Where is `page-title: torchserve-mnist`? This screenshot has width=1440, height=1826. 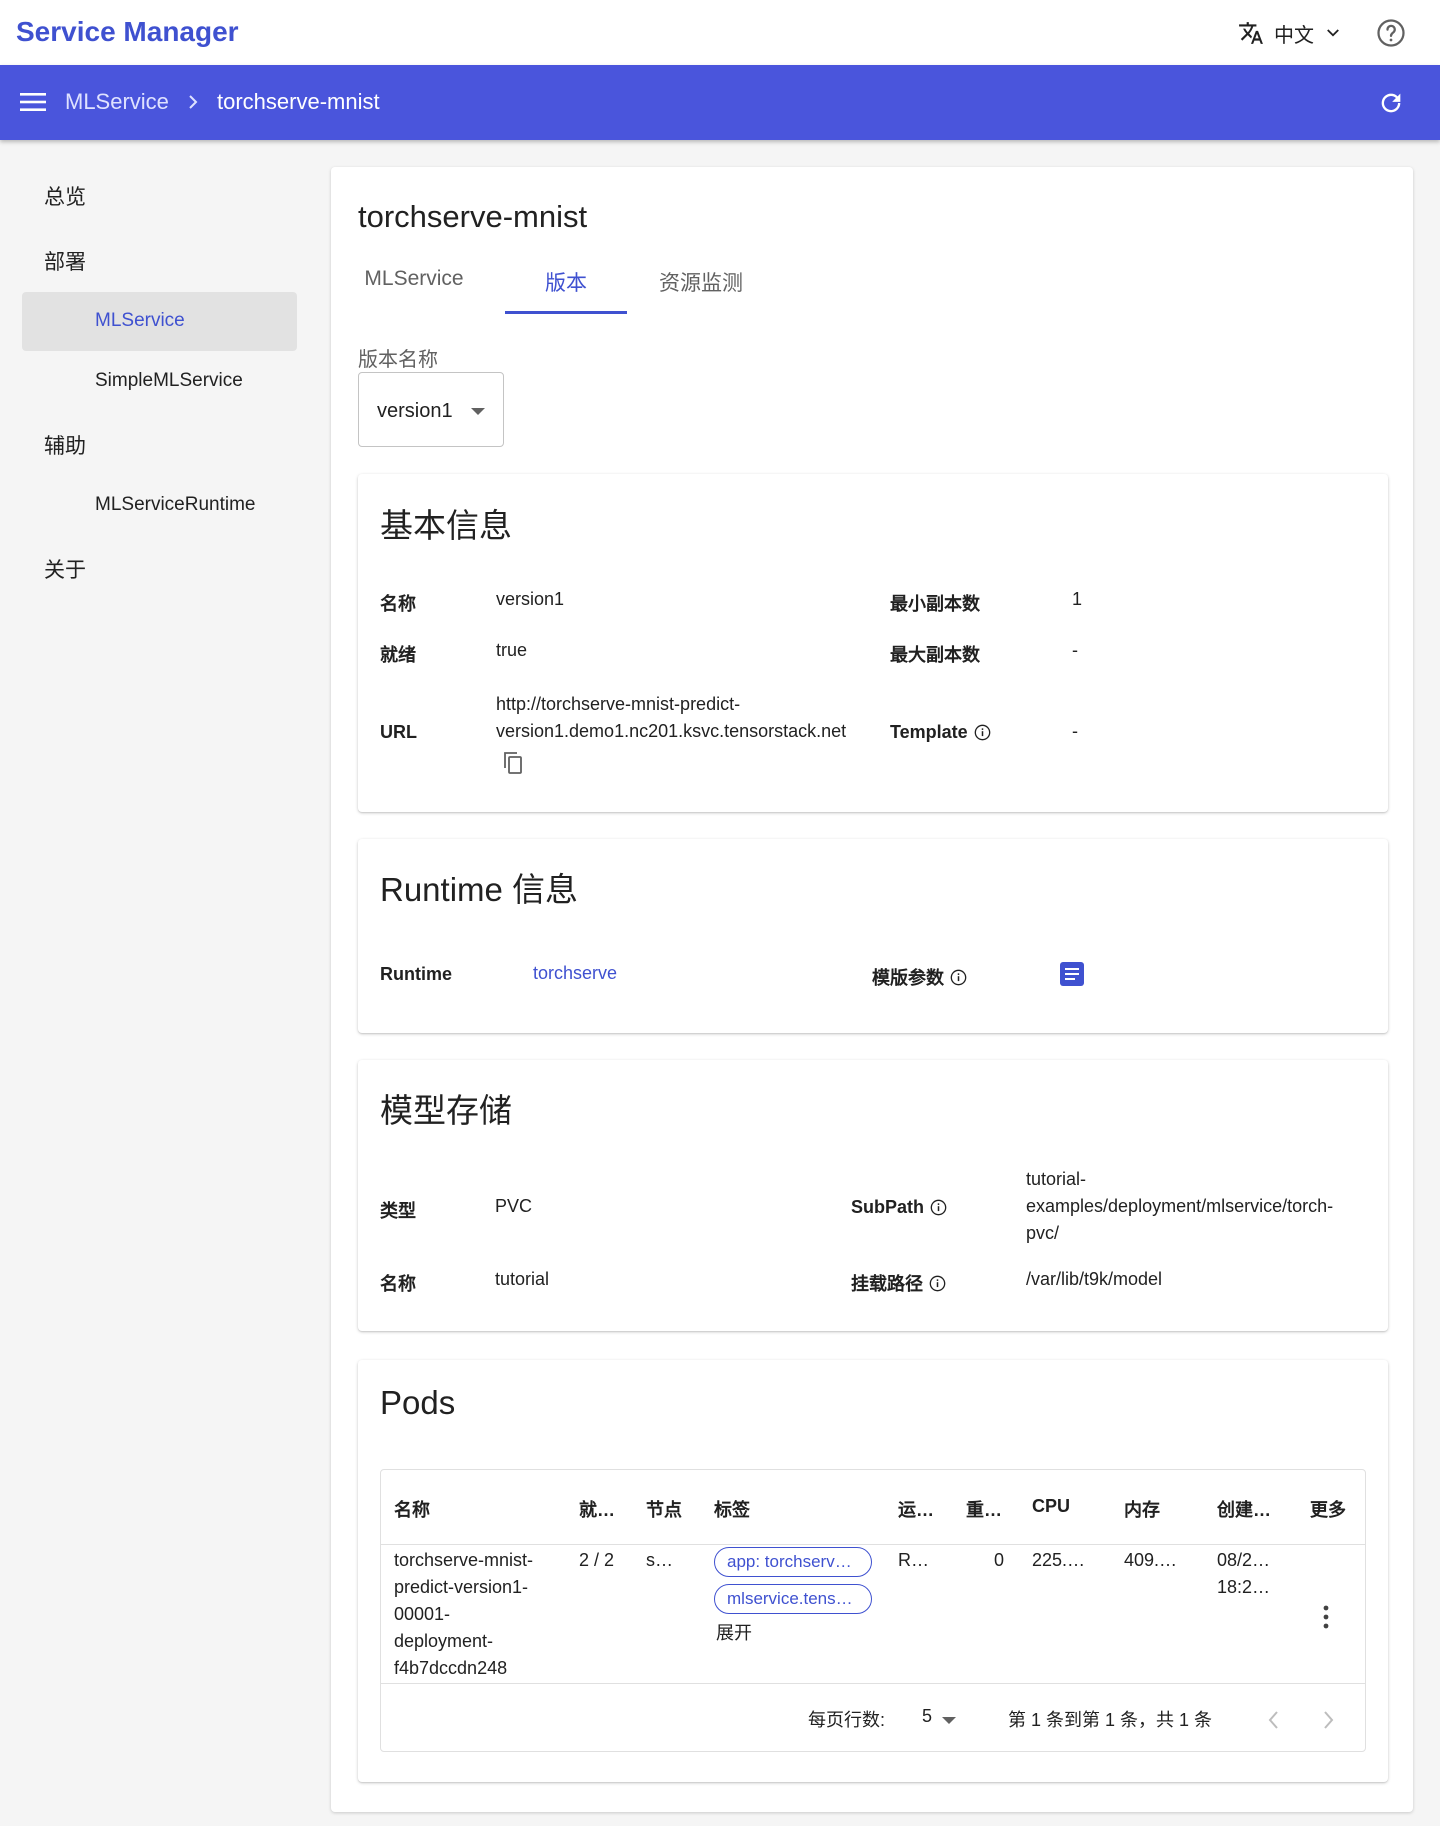
page-title: torchserve-mnist is located at coordinates (473, 216).